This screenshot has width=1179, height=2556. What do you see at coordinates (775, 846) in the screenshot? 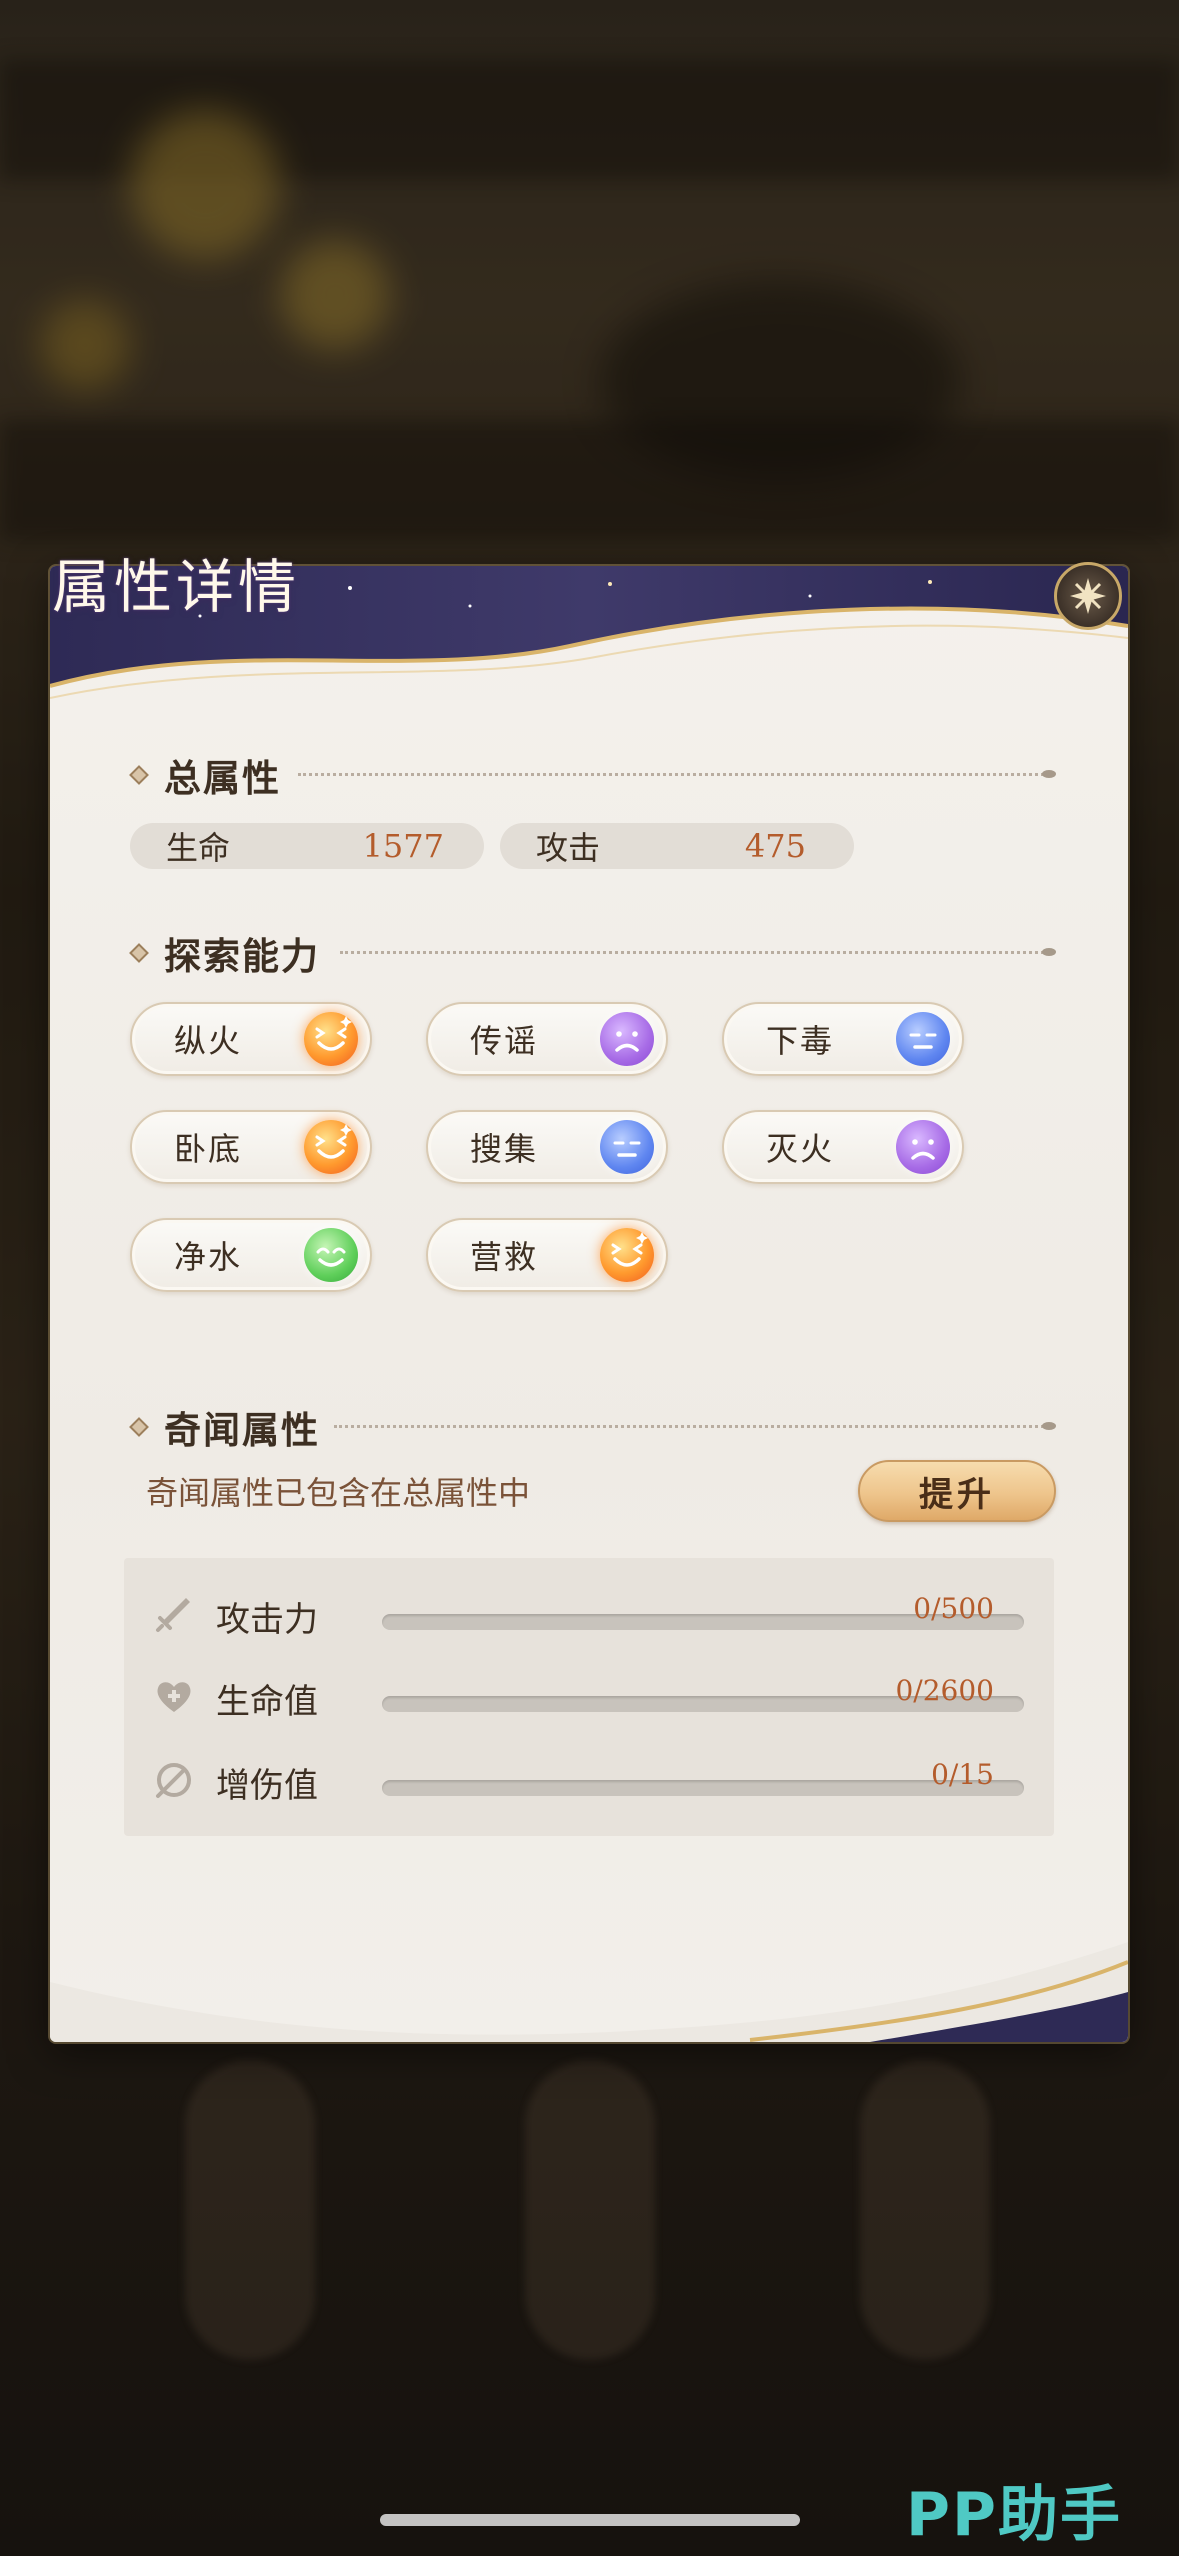
I see `stat-value: 475` at bounding box center [775, 846].